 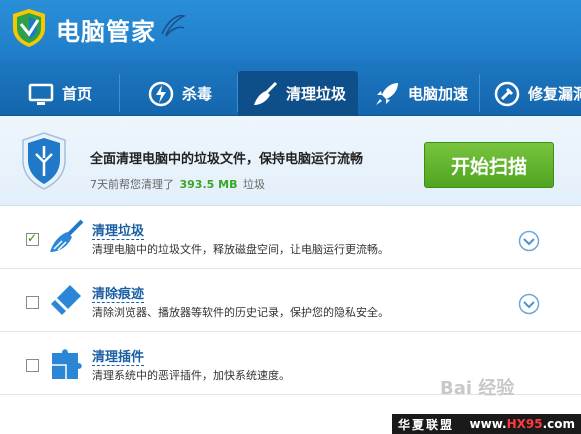 What do you see at coordinates (387, 93) in the screenshot?
I see `rocket-icon` at bounding box center [387, 93].